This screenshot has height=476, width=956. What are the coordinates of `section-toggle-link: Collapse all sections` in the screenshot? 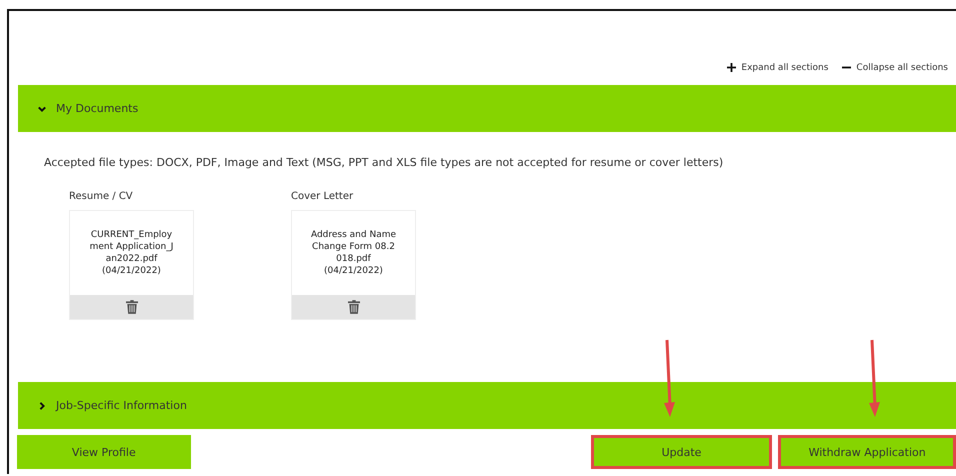 It's located at (895, 67).